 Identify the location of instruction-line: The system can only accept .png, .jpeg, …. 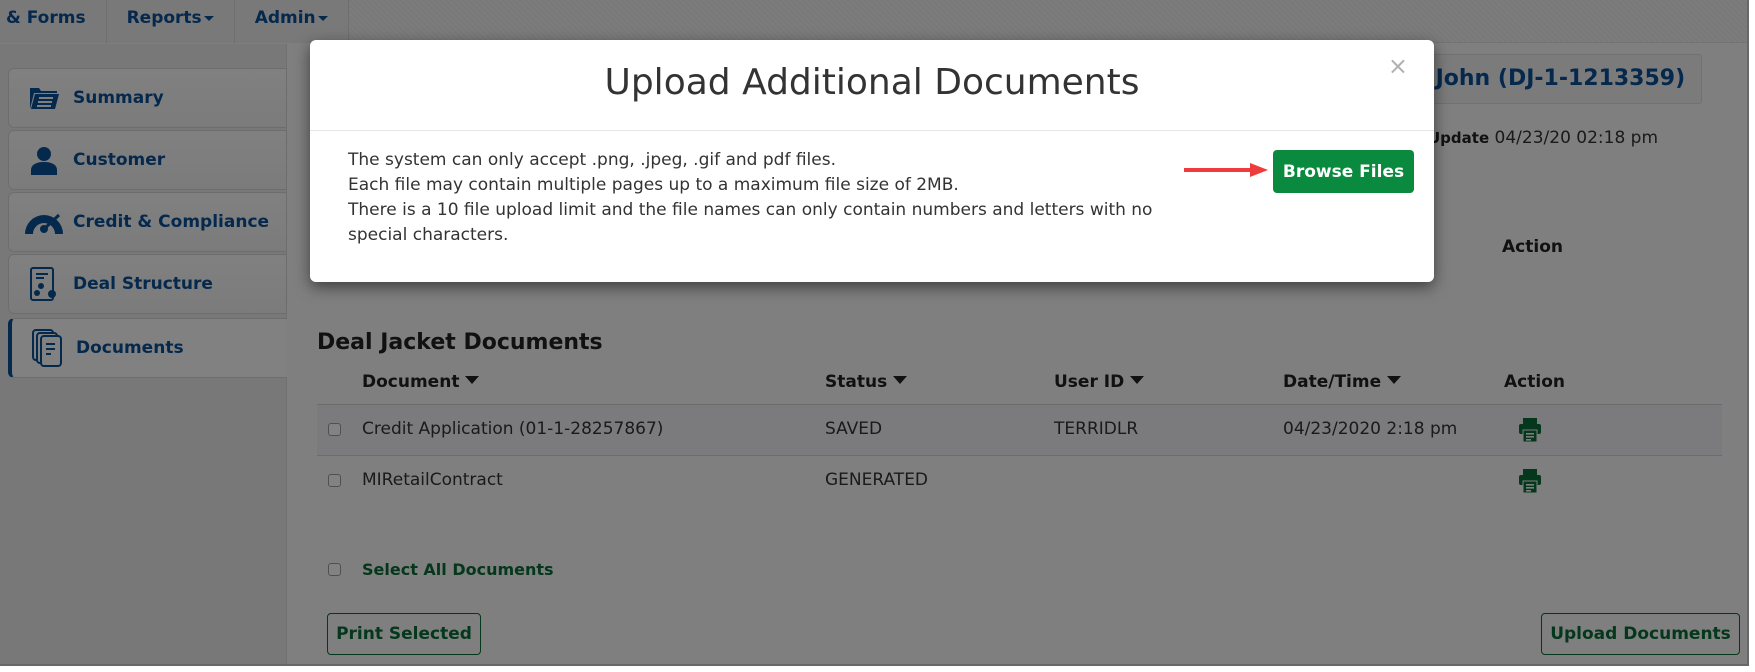
(592, 160).